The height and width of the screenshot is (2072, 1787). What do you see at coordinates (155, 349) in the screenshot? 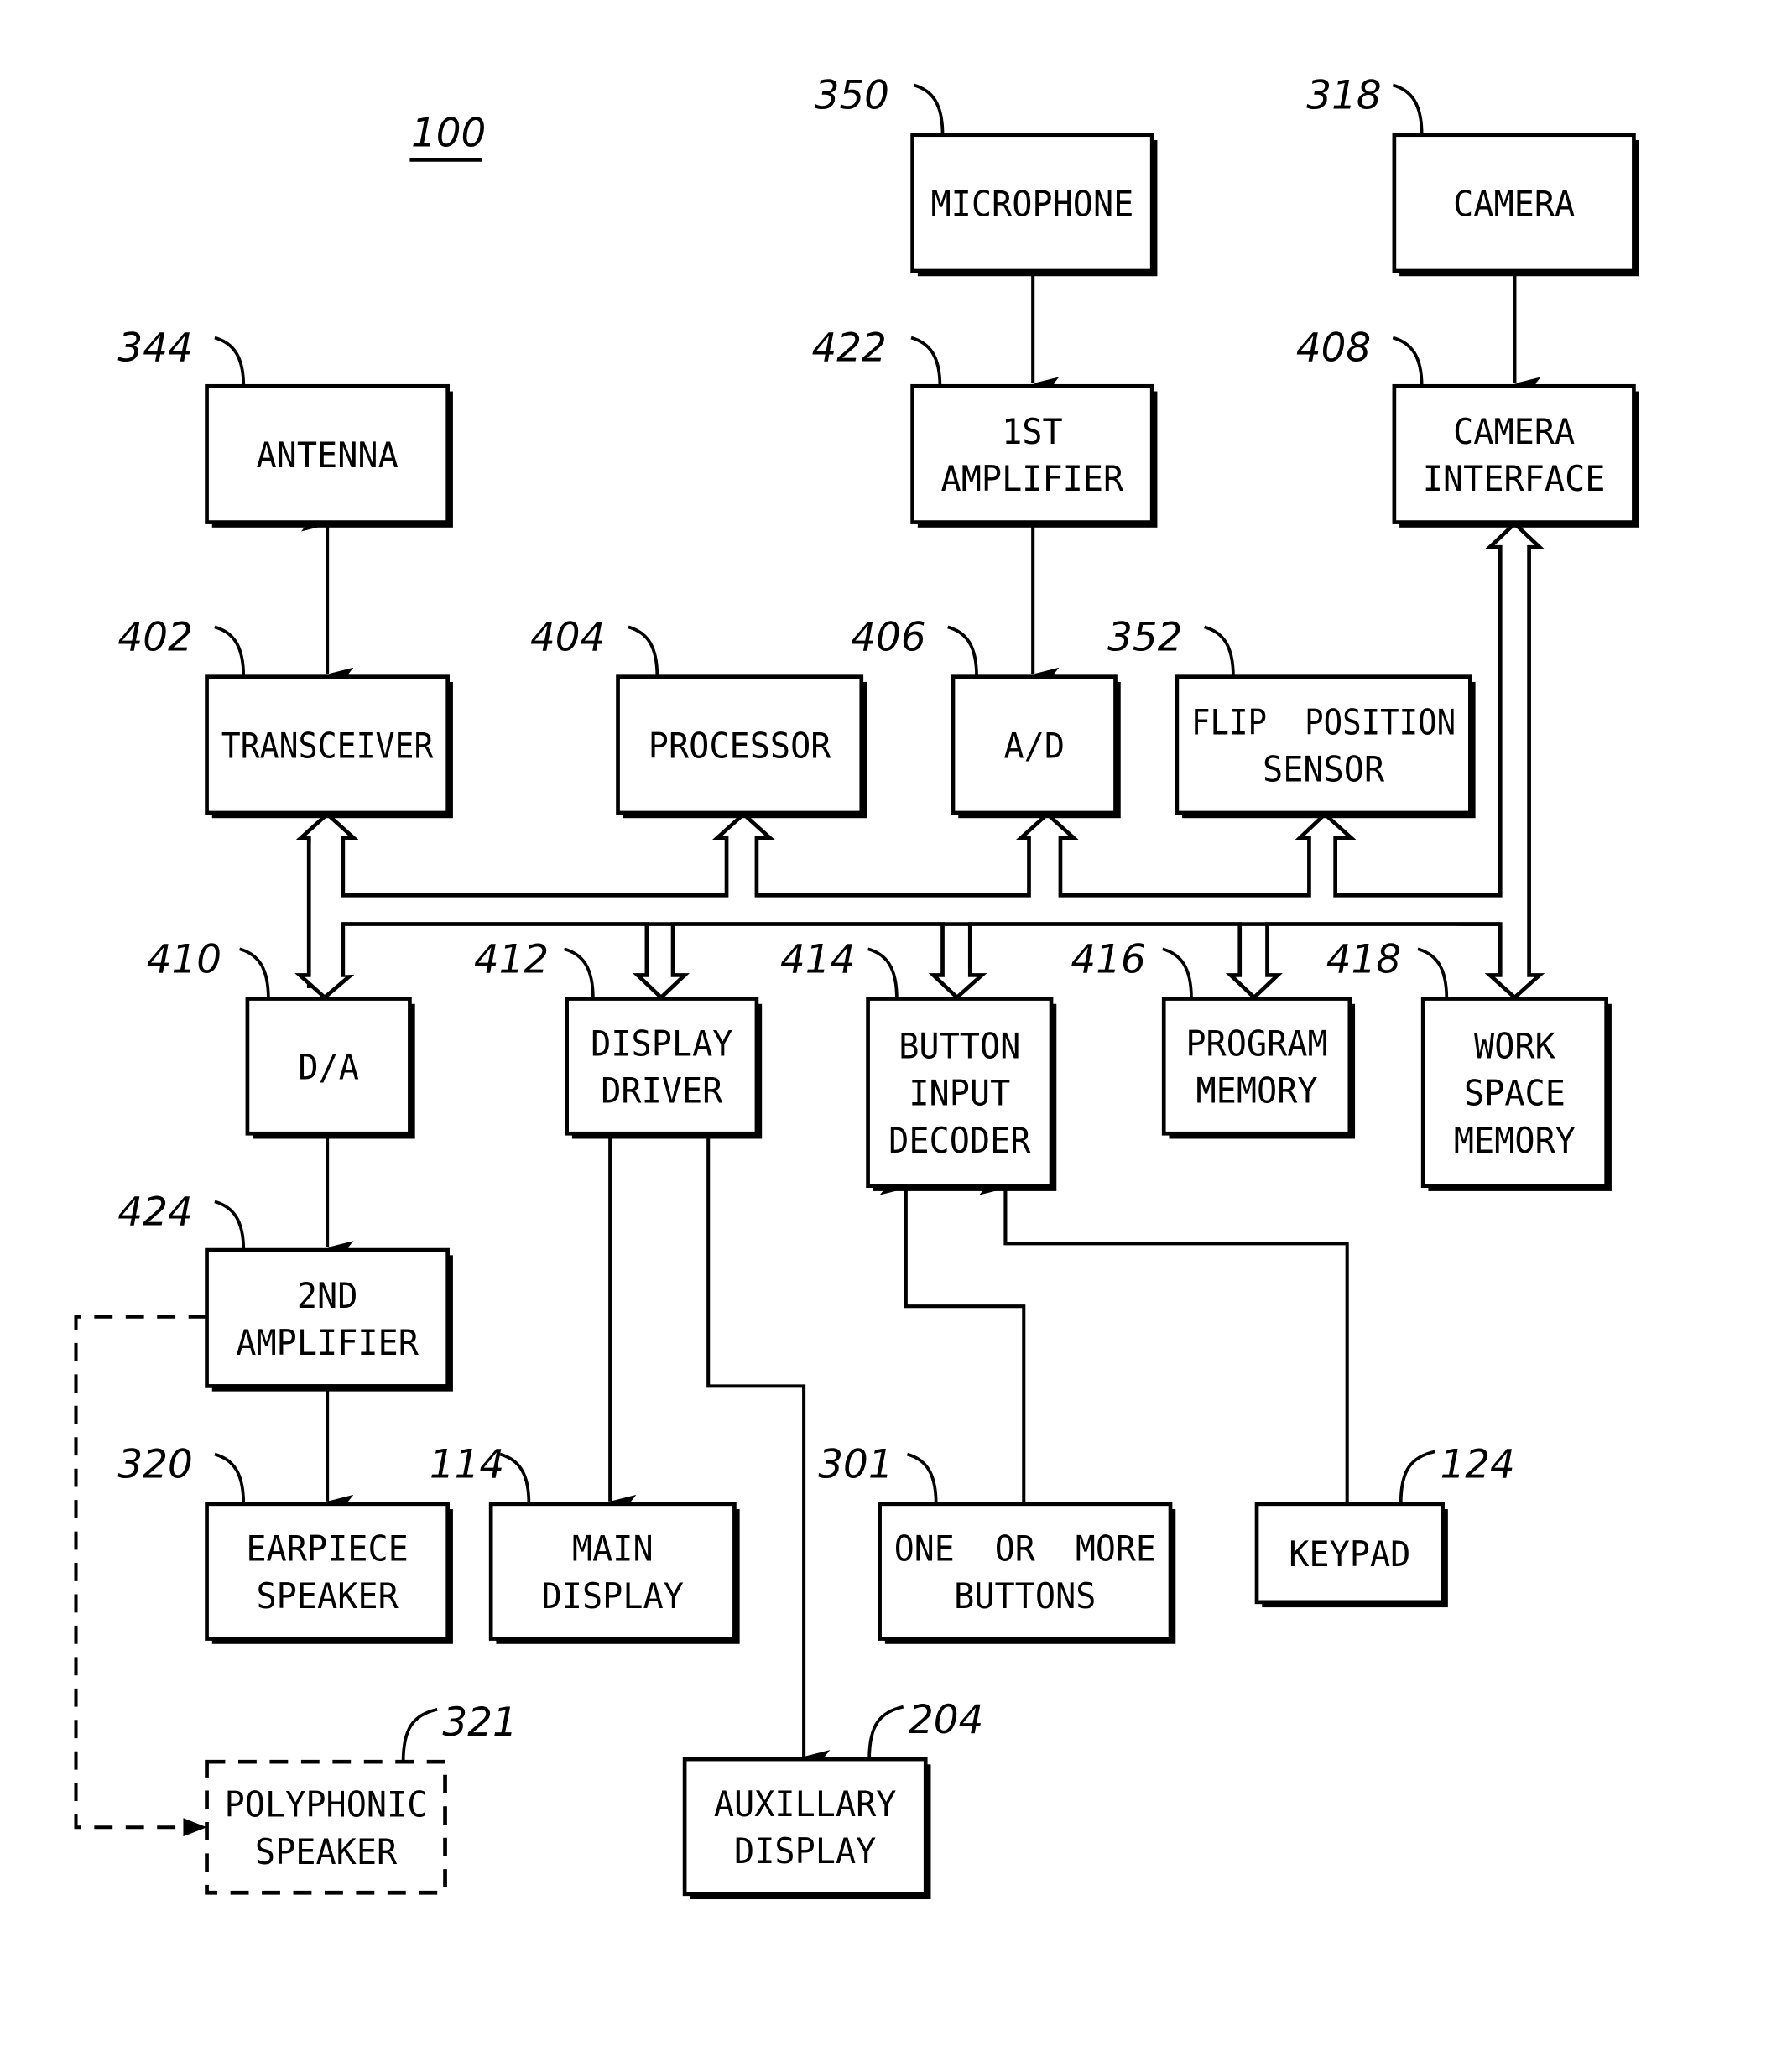
I see `reference-numeral: 344` at bounding box center [155, 349].